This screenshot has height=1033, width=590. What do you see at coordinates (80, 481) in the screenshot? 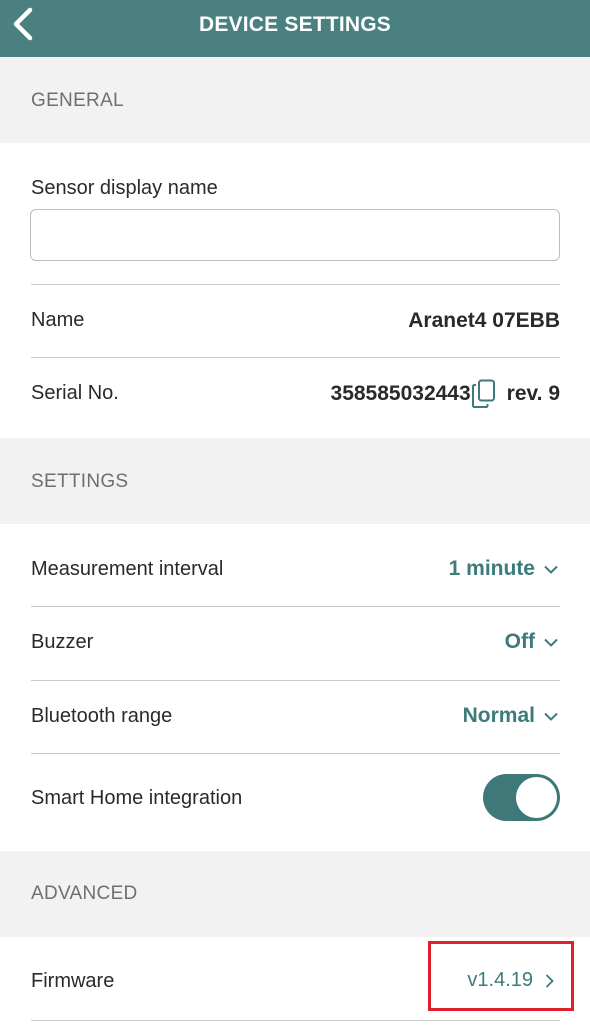
I see `section-label-settings: SETTINGS` at bounding box center [80, 481].